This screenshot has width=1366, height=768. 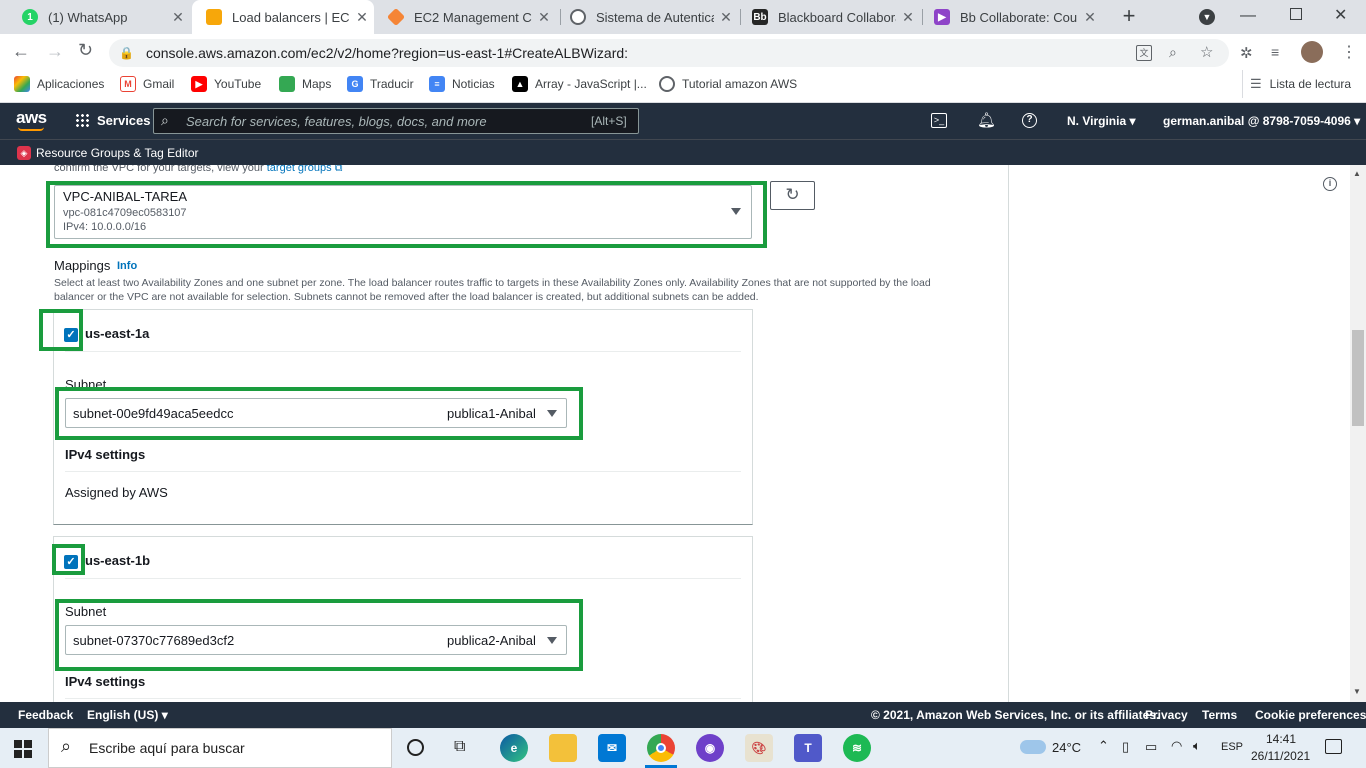 I want to click on vpc-id: vpc-081c4709ec0583107, so click(x=125, y=213).